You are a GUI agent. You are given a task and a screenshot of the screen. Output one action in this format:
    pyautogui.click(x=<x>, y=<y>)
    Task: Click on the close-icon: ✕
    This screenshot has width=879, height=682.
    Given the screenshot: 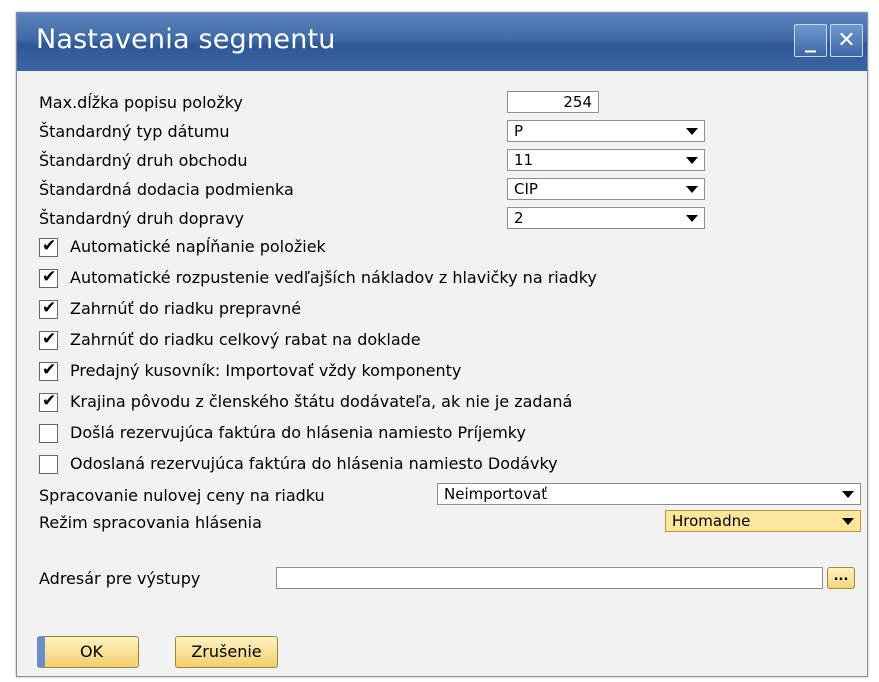 What is the action you would take?
    pyautogui.click(x=846, y=40)
    